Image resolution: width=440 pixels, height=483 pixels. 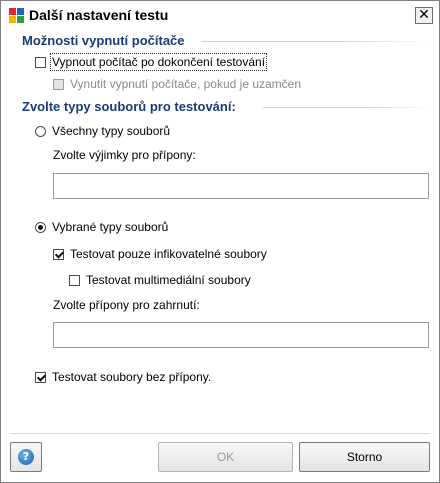 What do you see at coordinates (124, 155) in the screenshot?
I see `exclusions-label: Zvolte výjimky pro přípony:` at bounding box center [124, 155].